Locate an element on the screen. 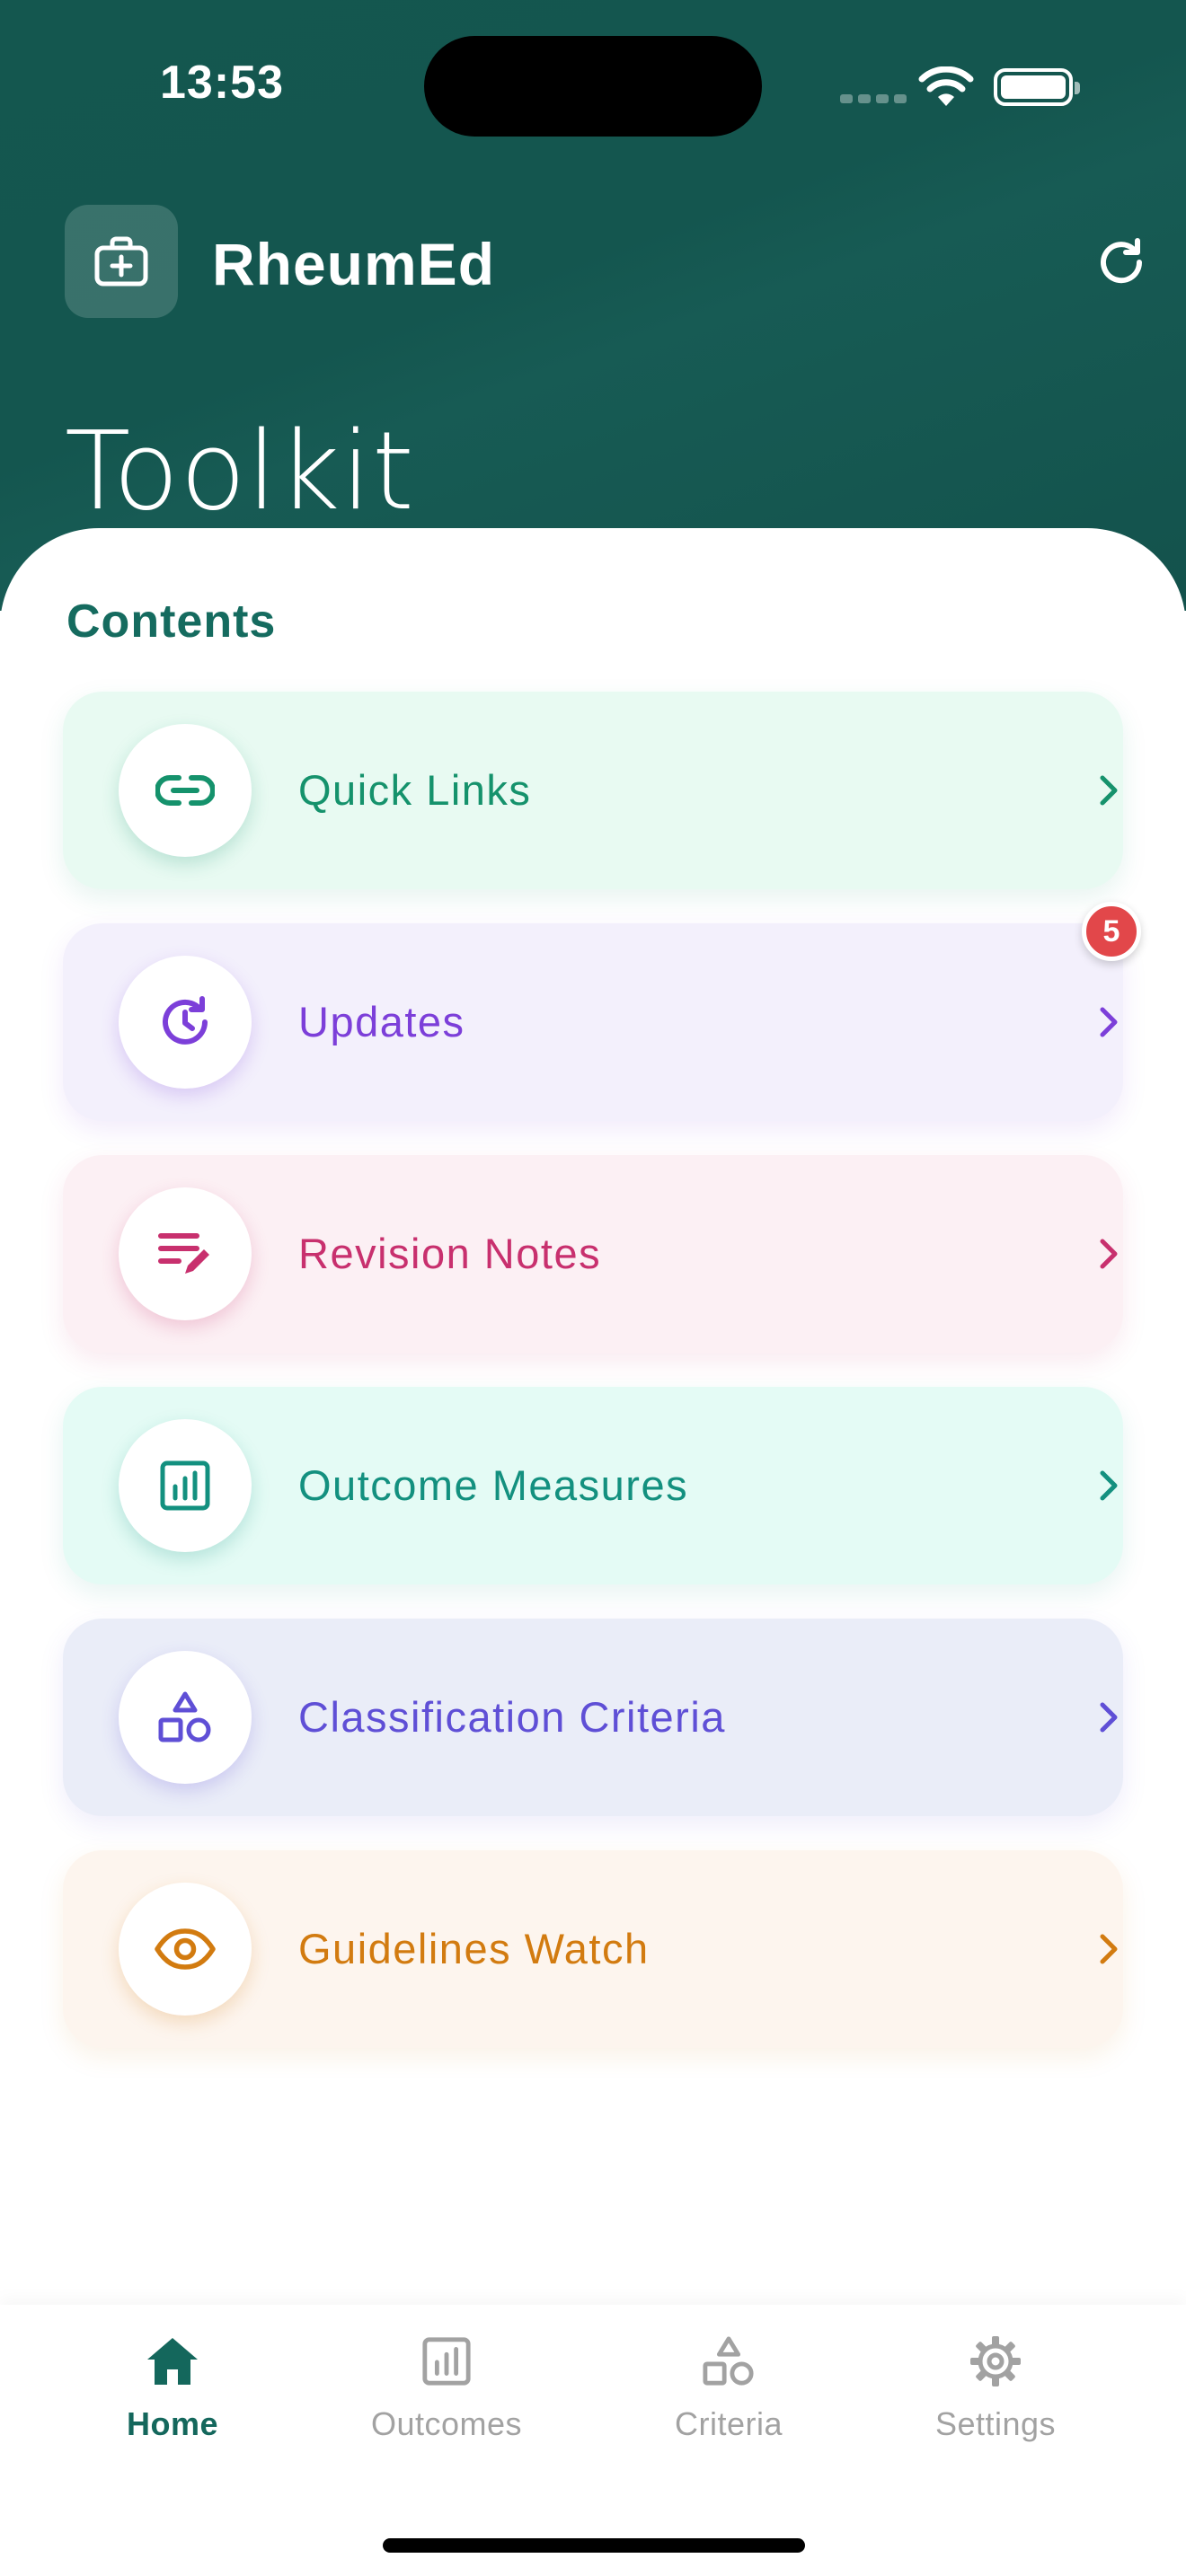  outcome-measures-icon-circle is located at coordinates (185, 1485).